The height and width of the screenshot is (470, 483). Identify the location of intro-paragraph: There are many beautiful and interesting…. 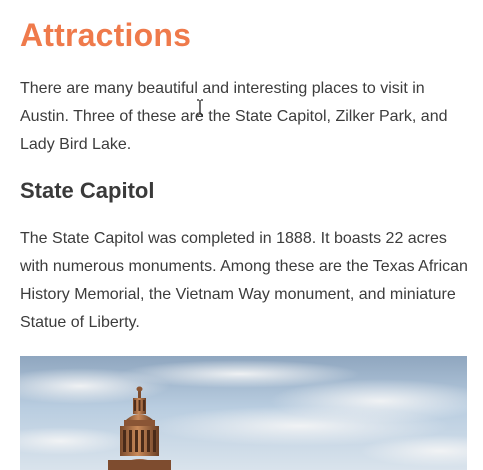
(234, 116).